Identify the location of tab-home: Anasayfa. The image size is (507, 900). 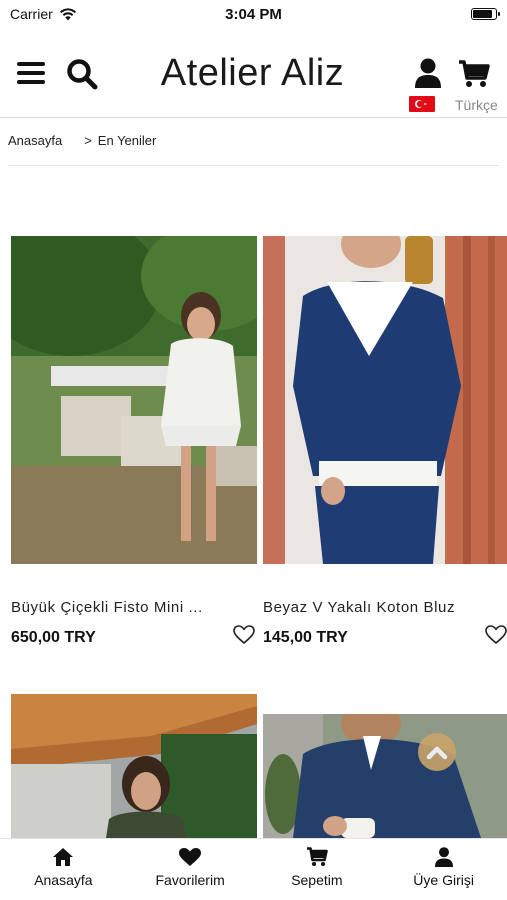
(63, 869).